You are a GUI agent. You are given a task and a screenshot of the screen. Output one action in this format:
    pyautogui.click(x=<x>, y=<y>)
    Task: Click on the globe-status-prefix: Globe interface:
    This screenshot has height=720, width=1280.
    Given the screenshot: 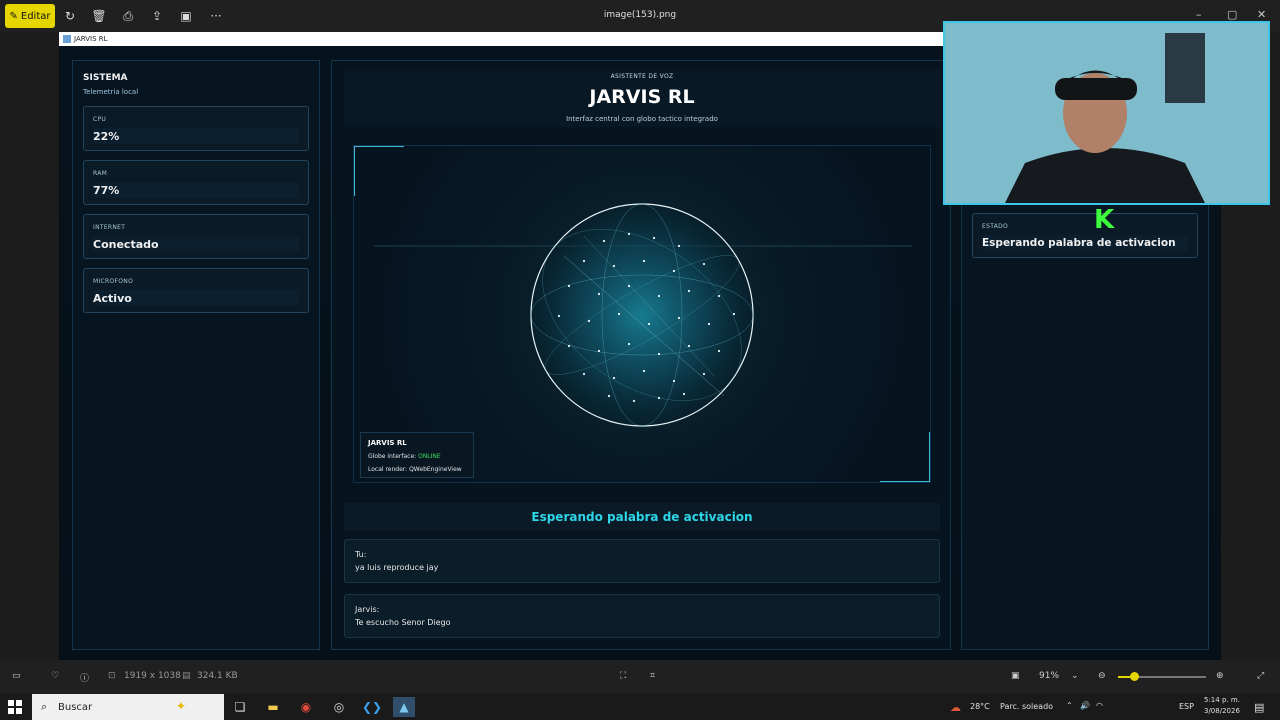 What is the action you would take?
    pyautogui.click(x=393, y=456)
    